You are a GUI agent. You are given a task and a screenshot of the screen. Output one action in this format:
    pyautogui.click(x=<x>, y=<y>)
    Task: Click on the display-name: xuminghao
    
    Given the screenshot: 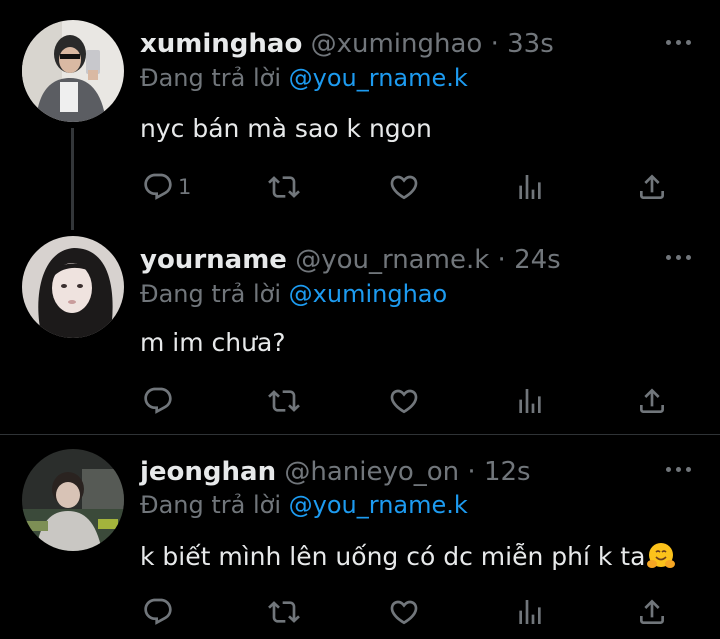 What is the action you would take?
    pyautogui.click(x=221, y=44)
    